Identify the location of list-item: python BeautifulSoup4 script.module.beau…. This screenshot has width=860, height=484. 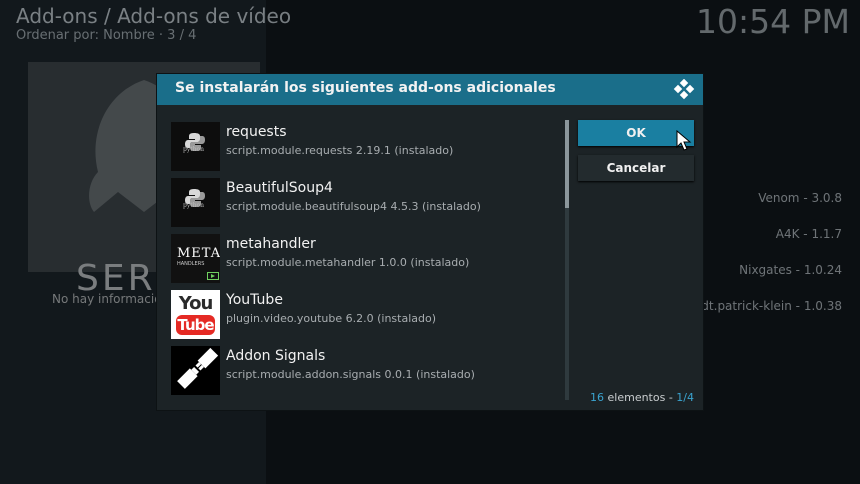
(367, 204).